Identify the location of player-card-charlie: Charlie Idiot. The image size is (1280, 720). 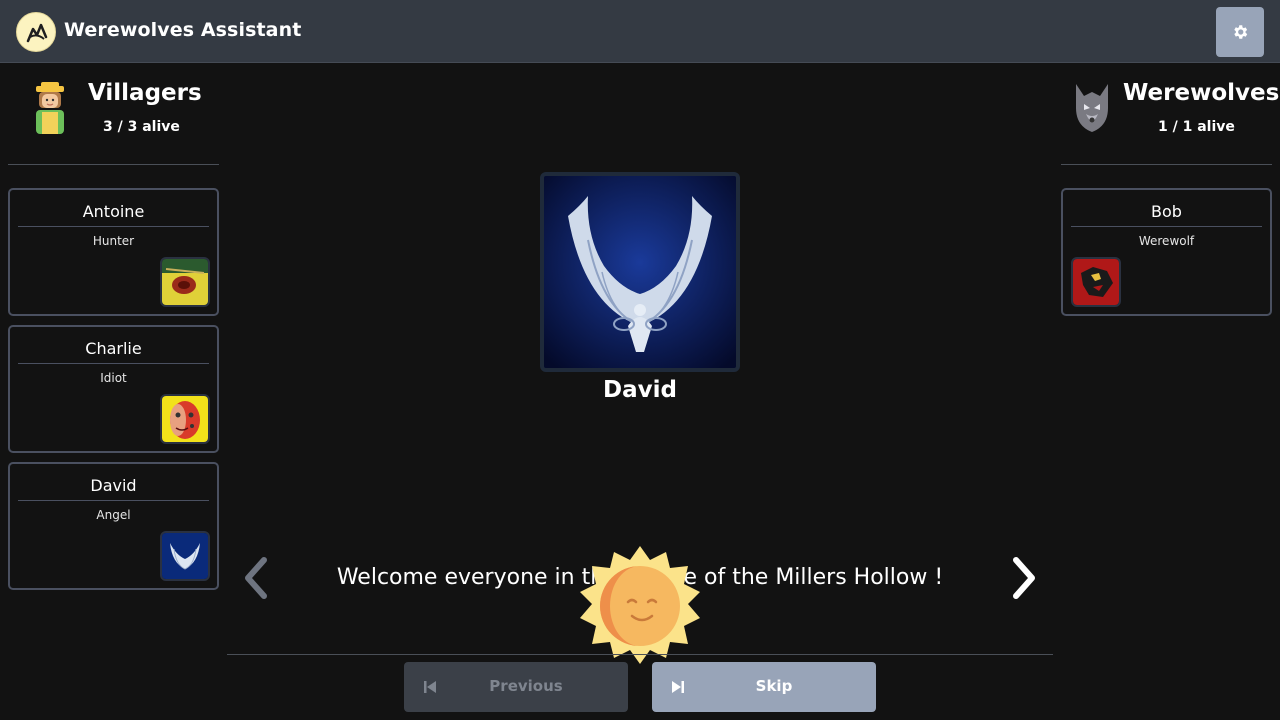
(113, 389).